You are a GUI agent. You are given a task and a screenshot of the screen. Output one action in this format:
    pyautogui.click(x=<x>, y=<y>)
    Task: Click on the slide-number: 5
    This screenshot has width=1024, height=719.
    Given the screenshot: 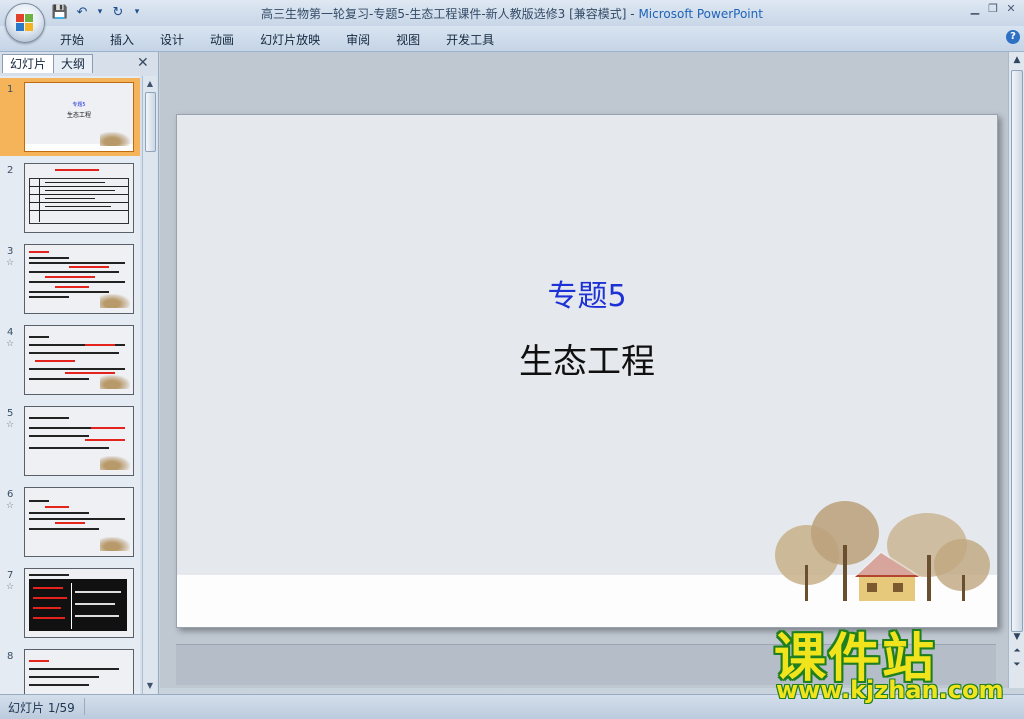 What is the action you would take?
    pyautogui.click(x=10, y=413)
    